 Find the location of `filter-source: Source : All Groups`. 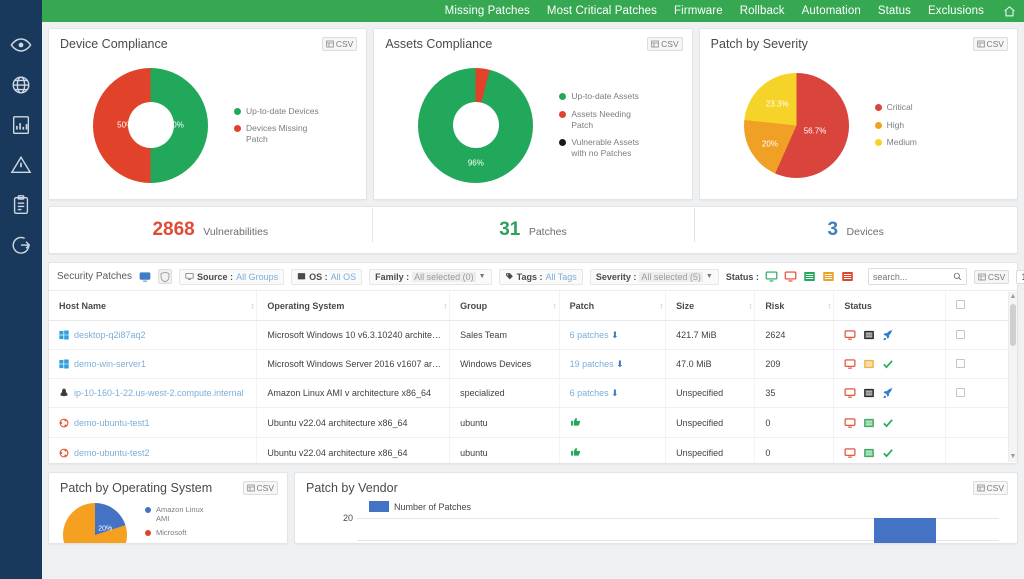

filter-source: Source : All Groups is located at coordinates (232, 276).